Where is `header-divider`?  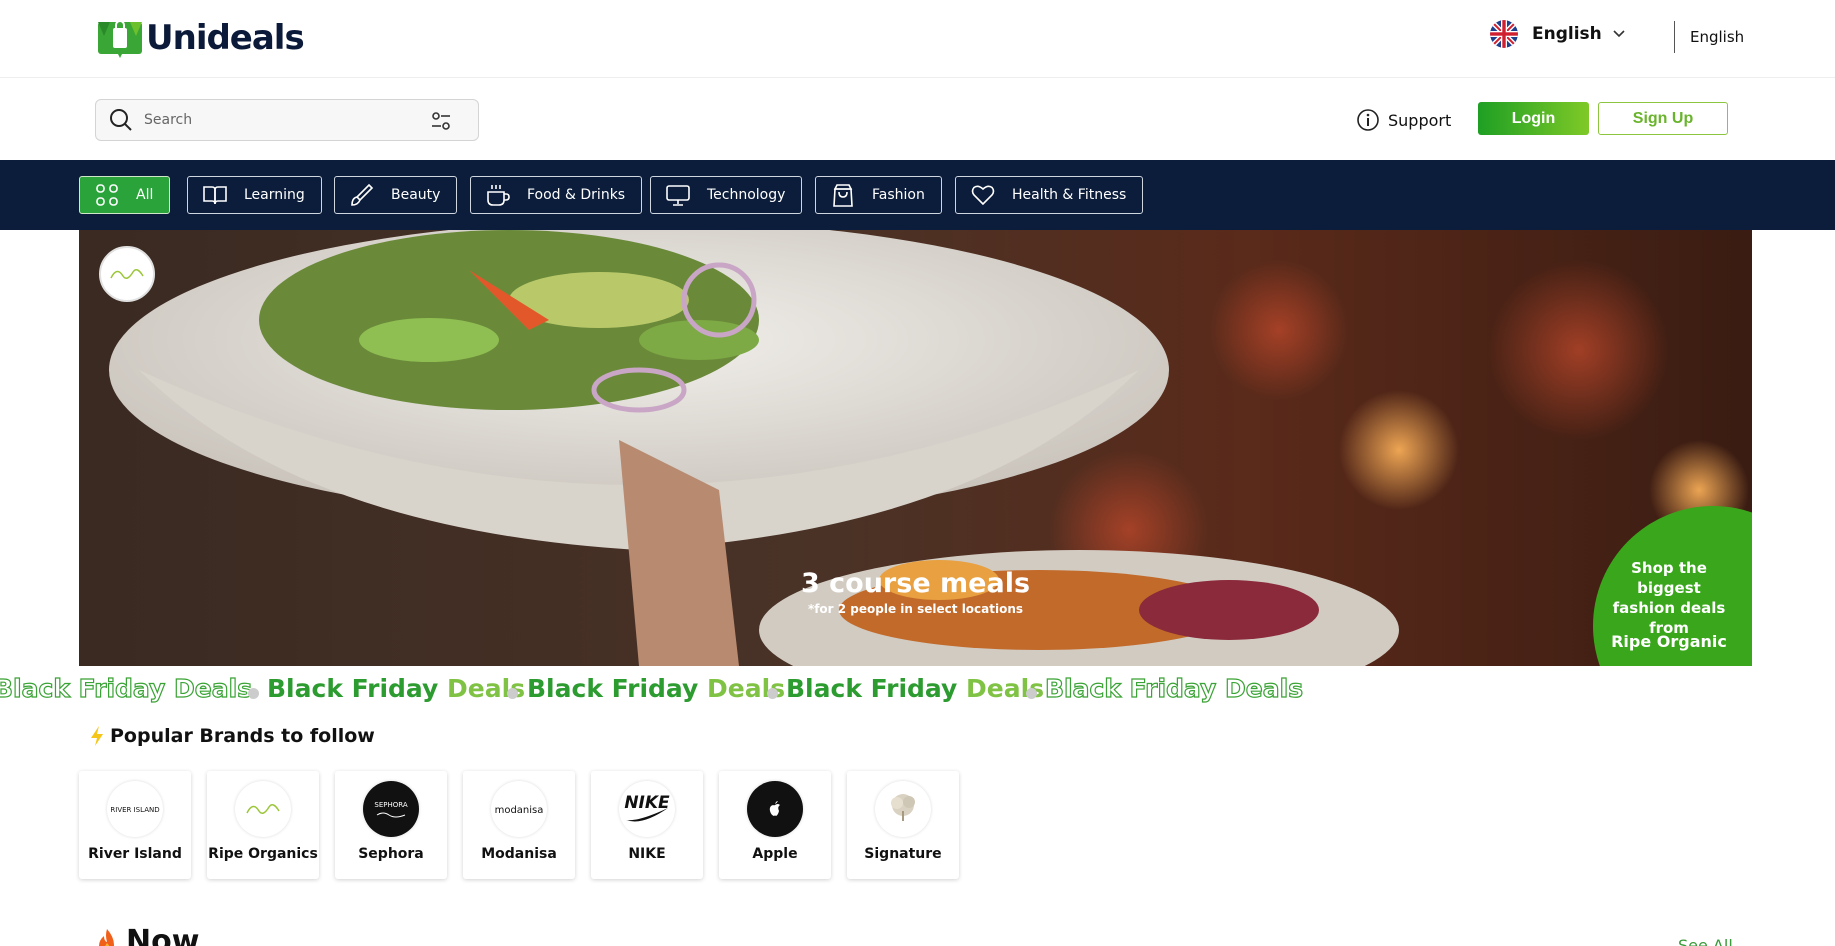 header-divider is located at coordinates (1674, 37).